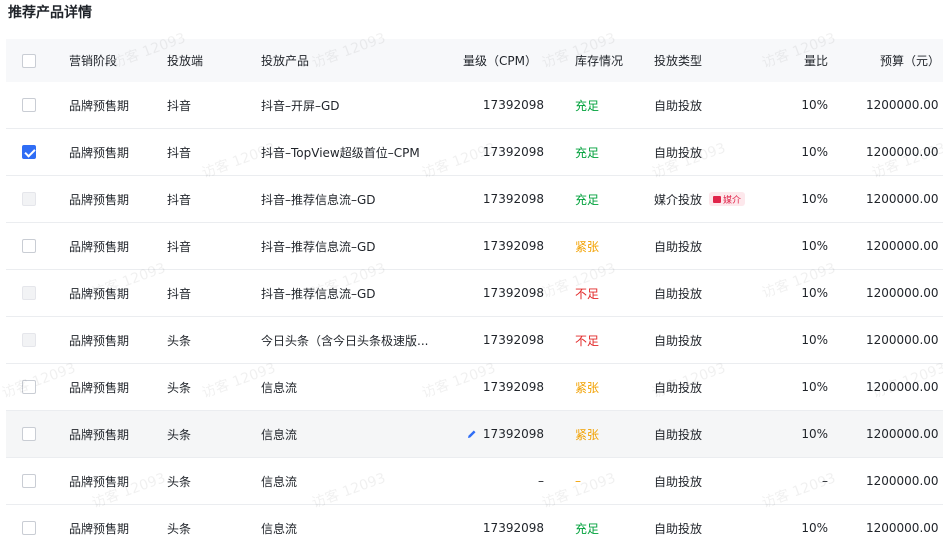 This screenshot has width=943, height=547. I want to click on cell-ratio: –, so click(825, 481).